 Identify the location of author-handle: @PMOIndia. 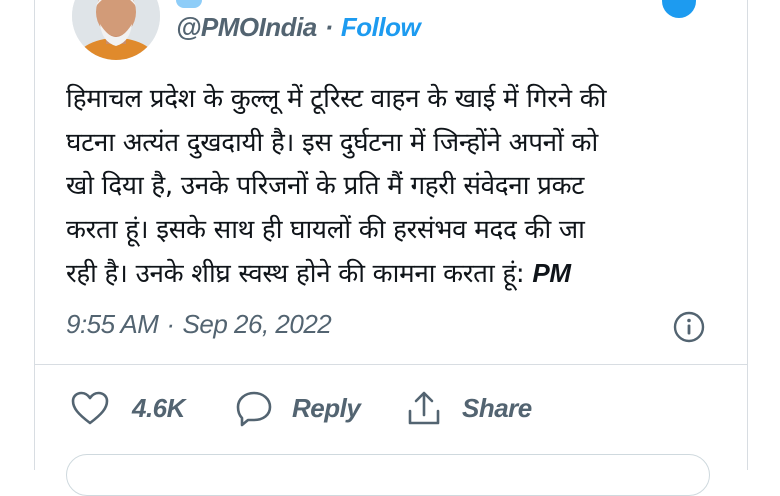
(246, 27).